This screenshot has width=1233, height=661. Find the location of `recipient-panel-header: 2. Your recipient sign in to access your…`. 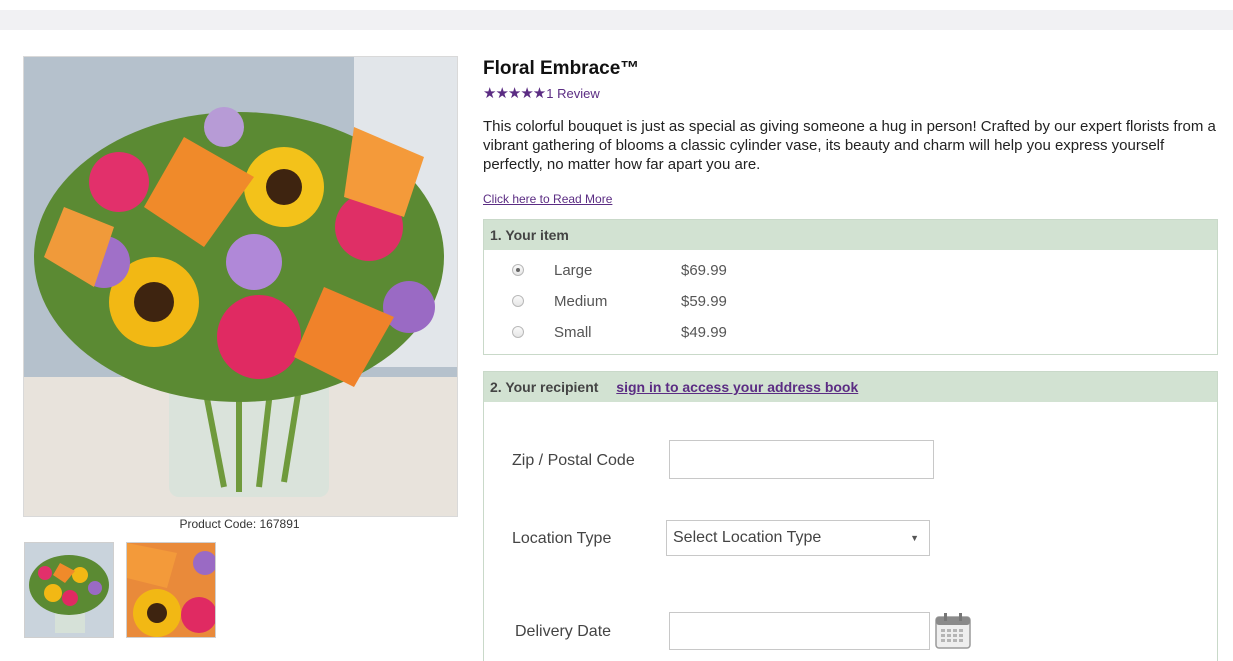

recipient-panel-header: 2. Your recipient sign in to access your… is located at coordinates (850, 387).